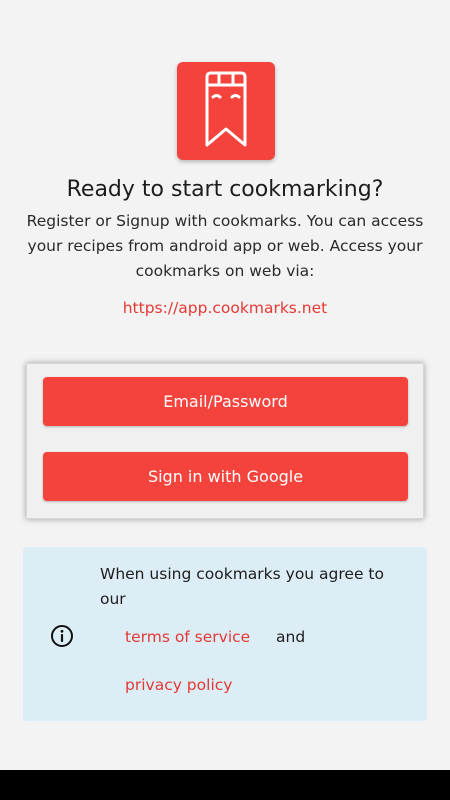 Image resolution: width=450 pixels, height=800 pixels. What do you see at coordinates (178, 685) in the screenshot?
I see `privacy-policy-link: privacy policy` at bounding box center [178, 685].